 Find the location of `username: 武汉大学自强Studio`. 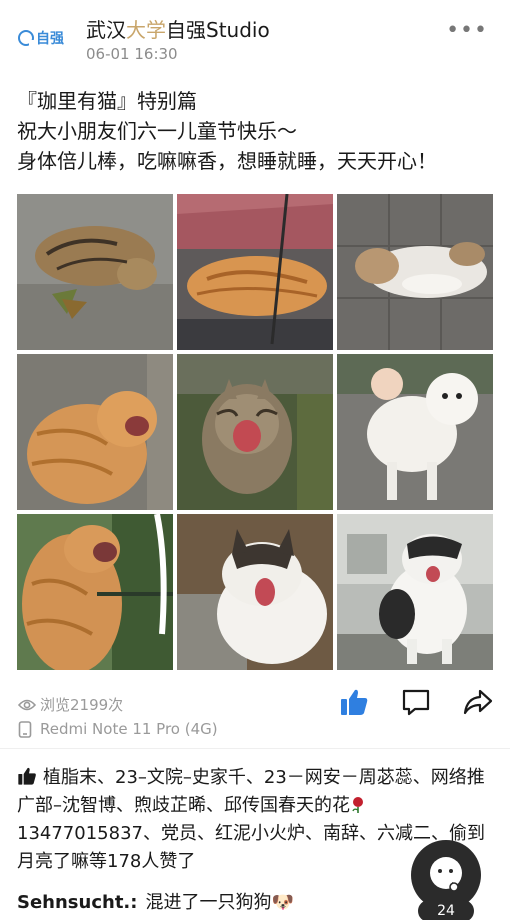

username: 武汉大学自强Studio is located at coordinates (178, 28).